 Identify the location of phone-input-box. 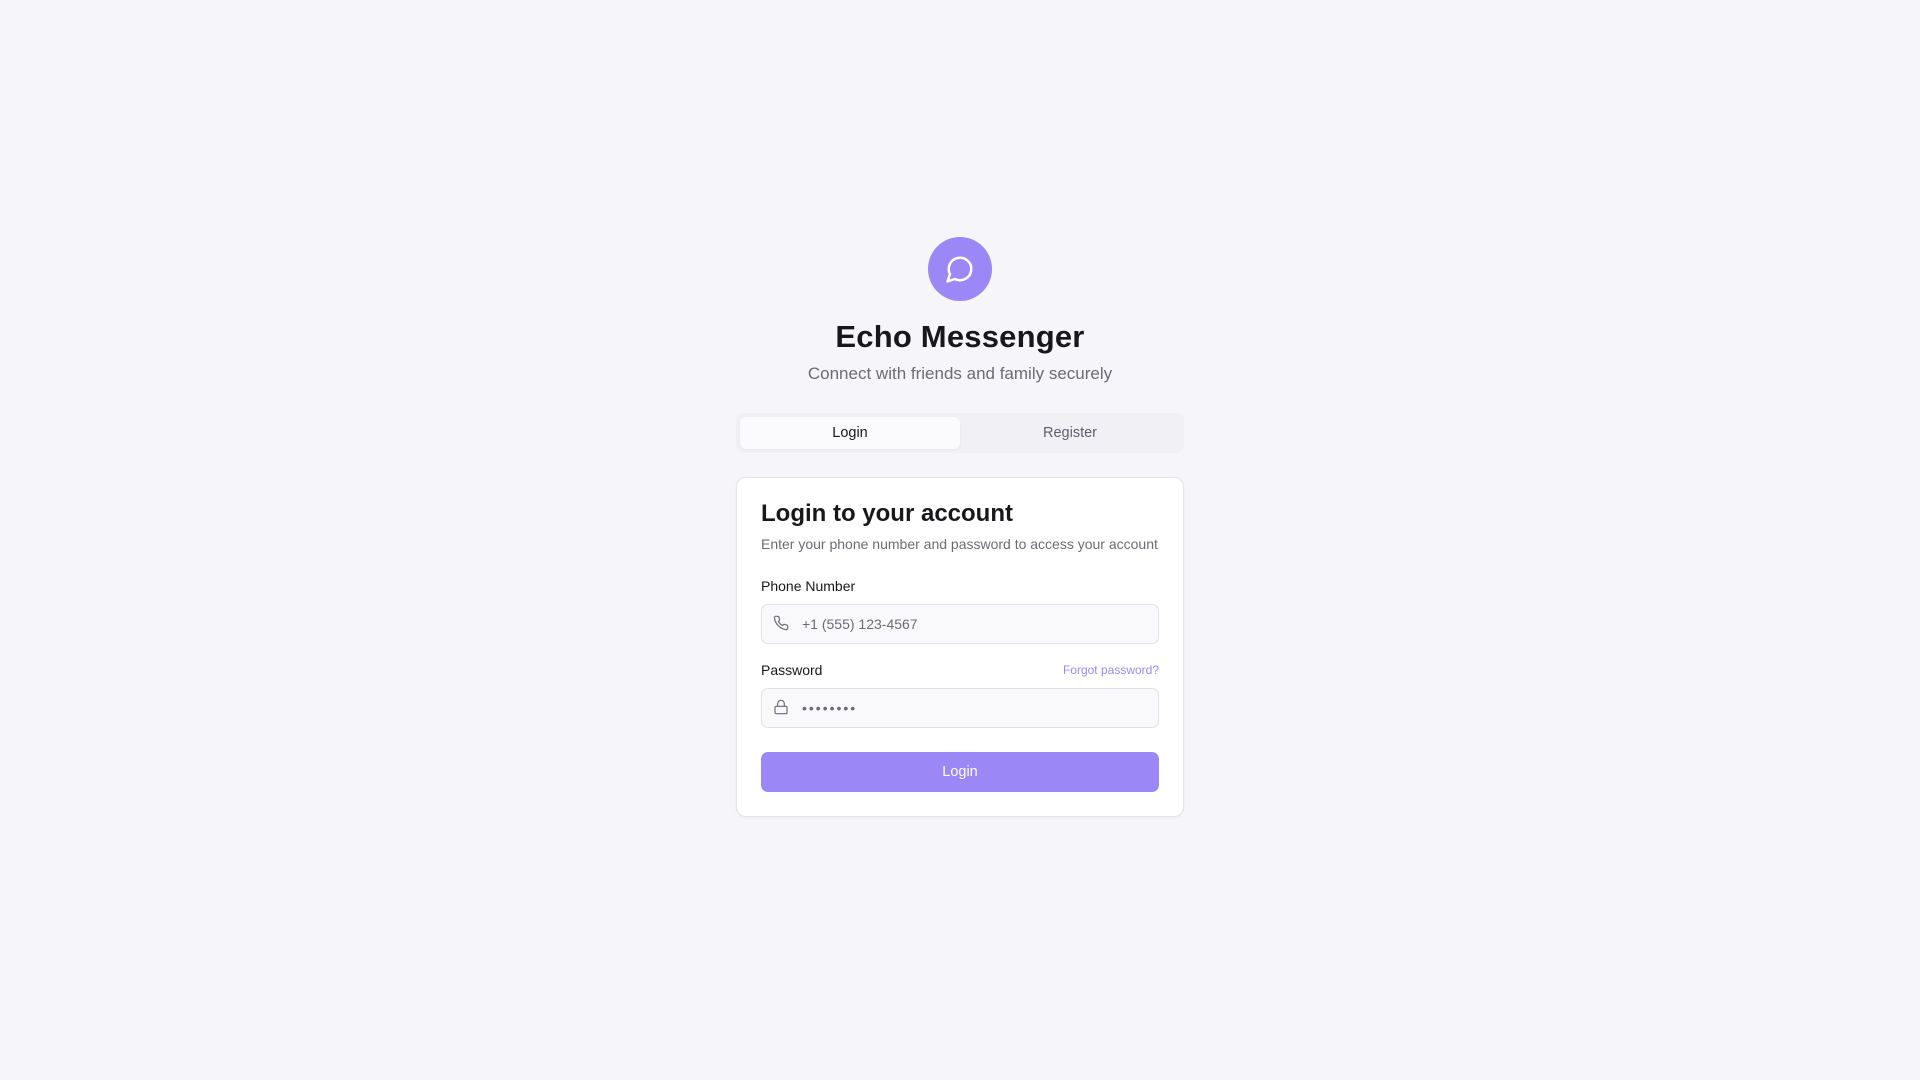
(960, 624).